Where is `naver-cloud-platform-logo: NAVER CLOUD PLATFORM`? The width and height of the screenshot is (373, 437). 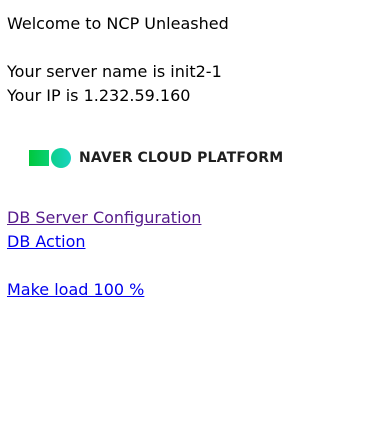 naver-cloud-platform-logo: NAVER CLOUD PLATFORM is located at coordinates (156, 158).